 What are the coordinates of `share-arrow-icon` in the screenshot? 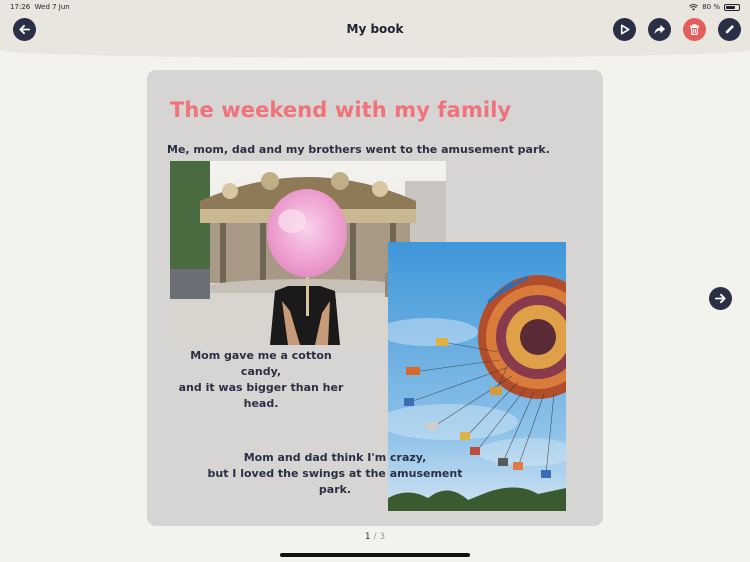 It's located at (660, 29).